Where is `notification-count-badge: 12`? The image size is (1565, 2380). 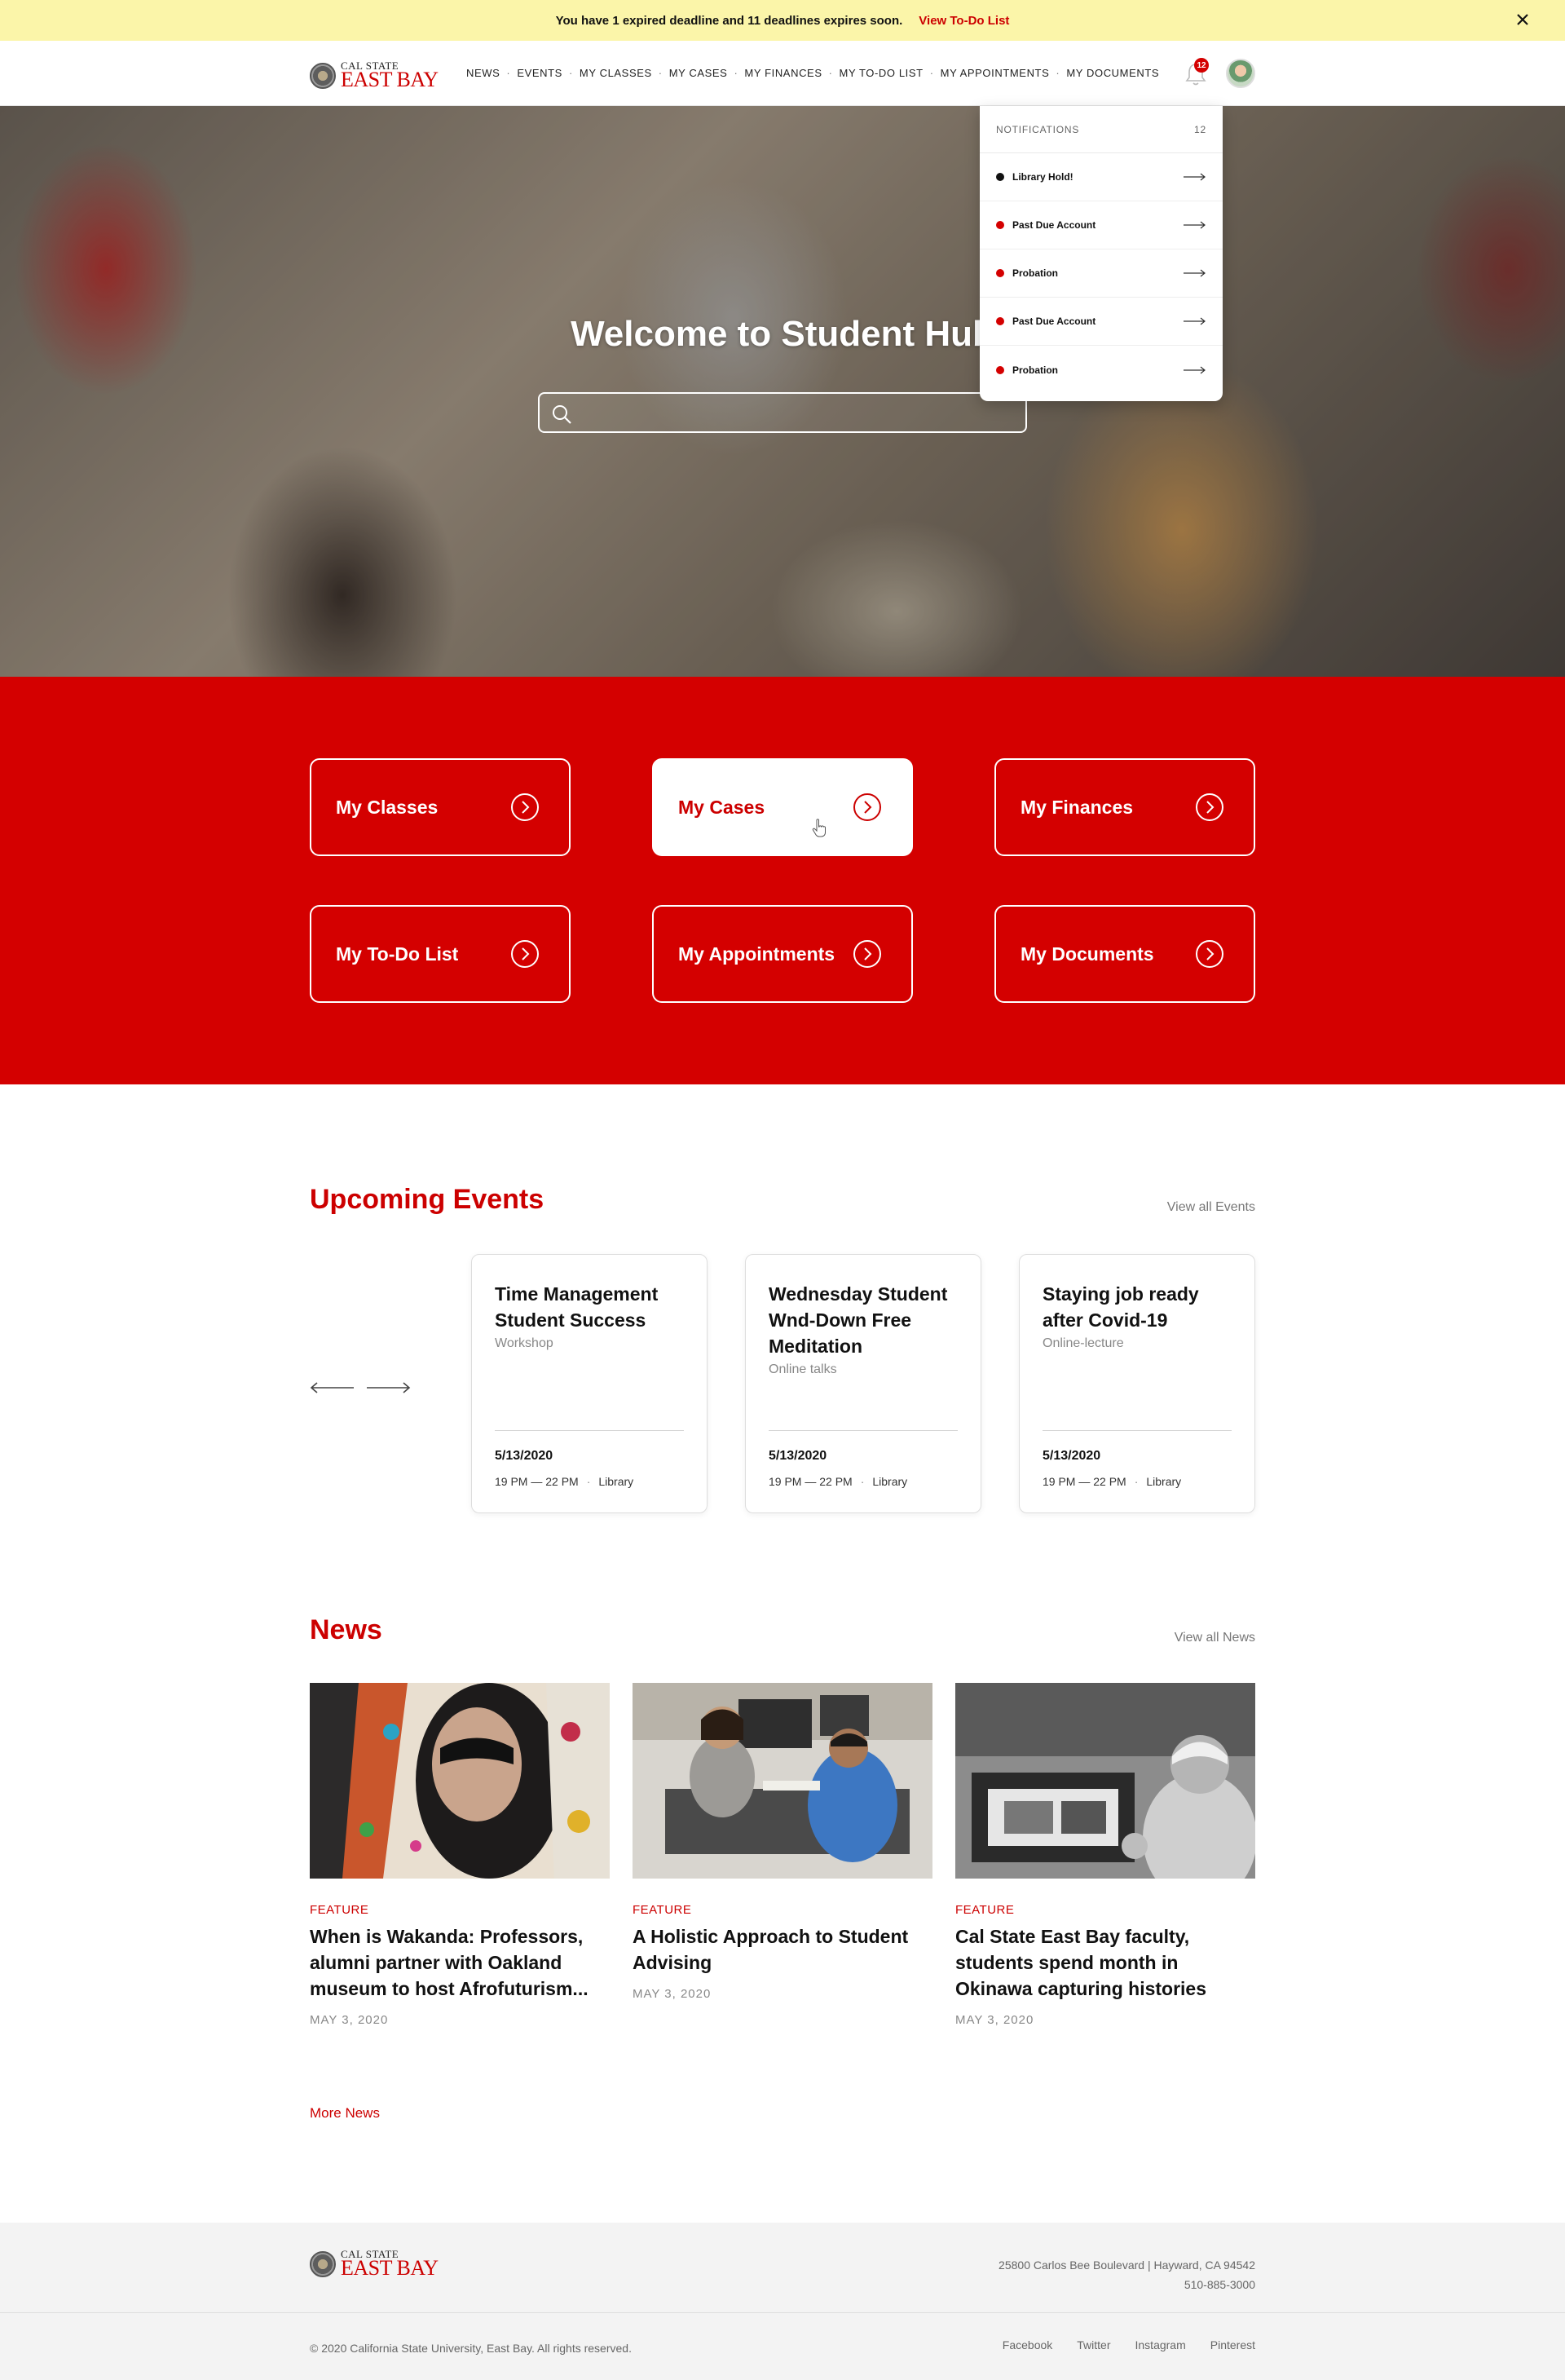 notification-count-badge: 12 is located at coordinates (1201, 66).